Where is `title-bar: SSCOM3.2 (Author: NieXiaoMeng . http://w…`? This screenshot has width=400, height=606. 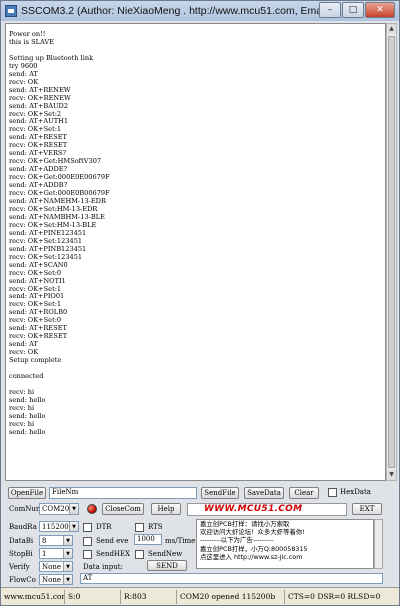
title-bar: SSCOM3.2 (Author: NieXiaoMeng . http://w… is located at coordinates (200, 11).